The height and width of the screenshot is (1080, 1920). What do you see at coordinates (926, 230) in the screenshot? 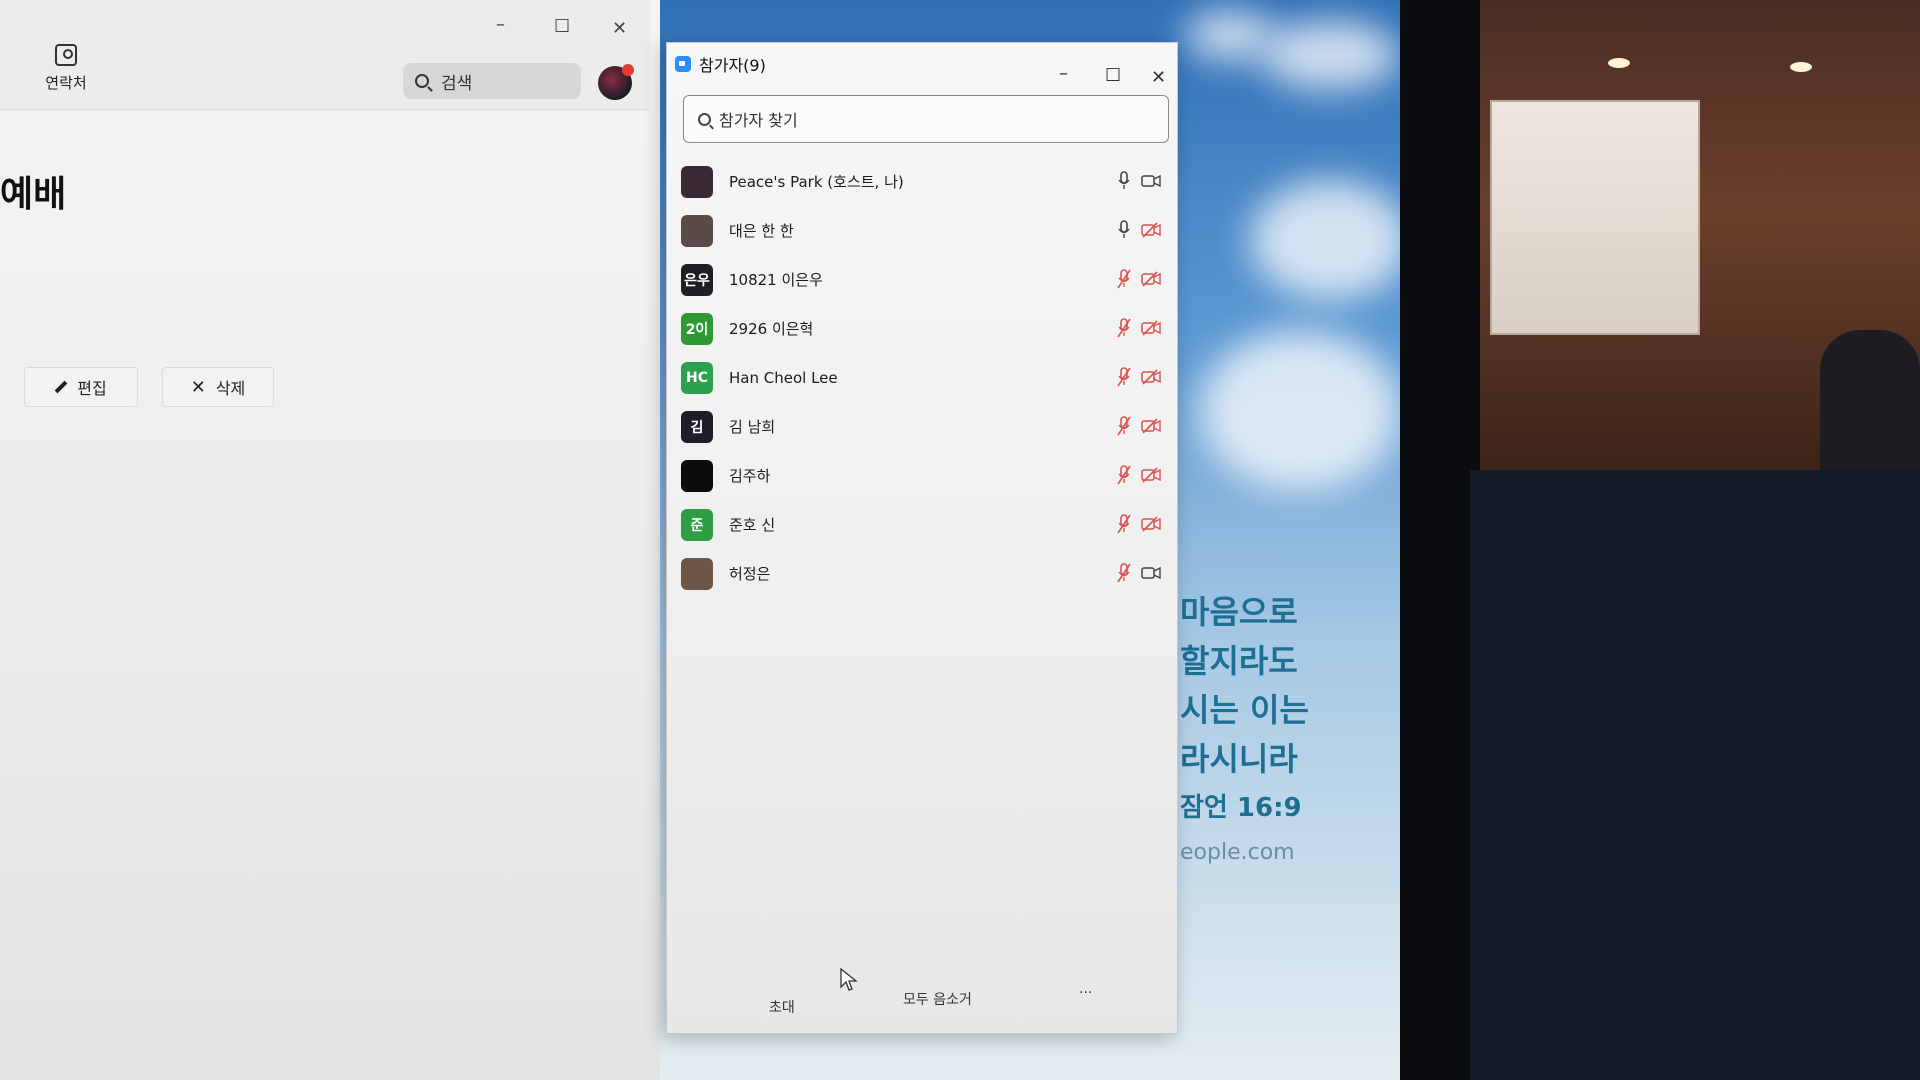
I see `participant-row: 대은 한 한` at bounding box center [926, 230].